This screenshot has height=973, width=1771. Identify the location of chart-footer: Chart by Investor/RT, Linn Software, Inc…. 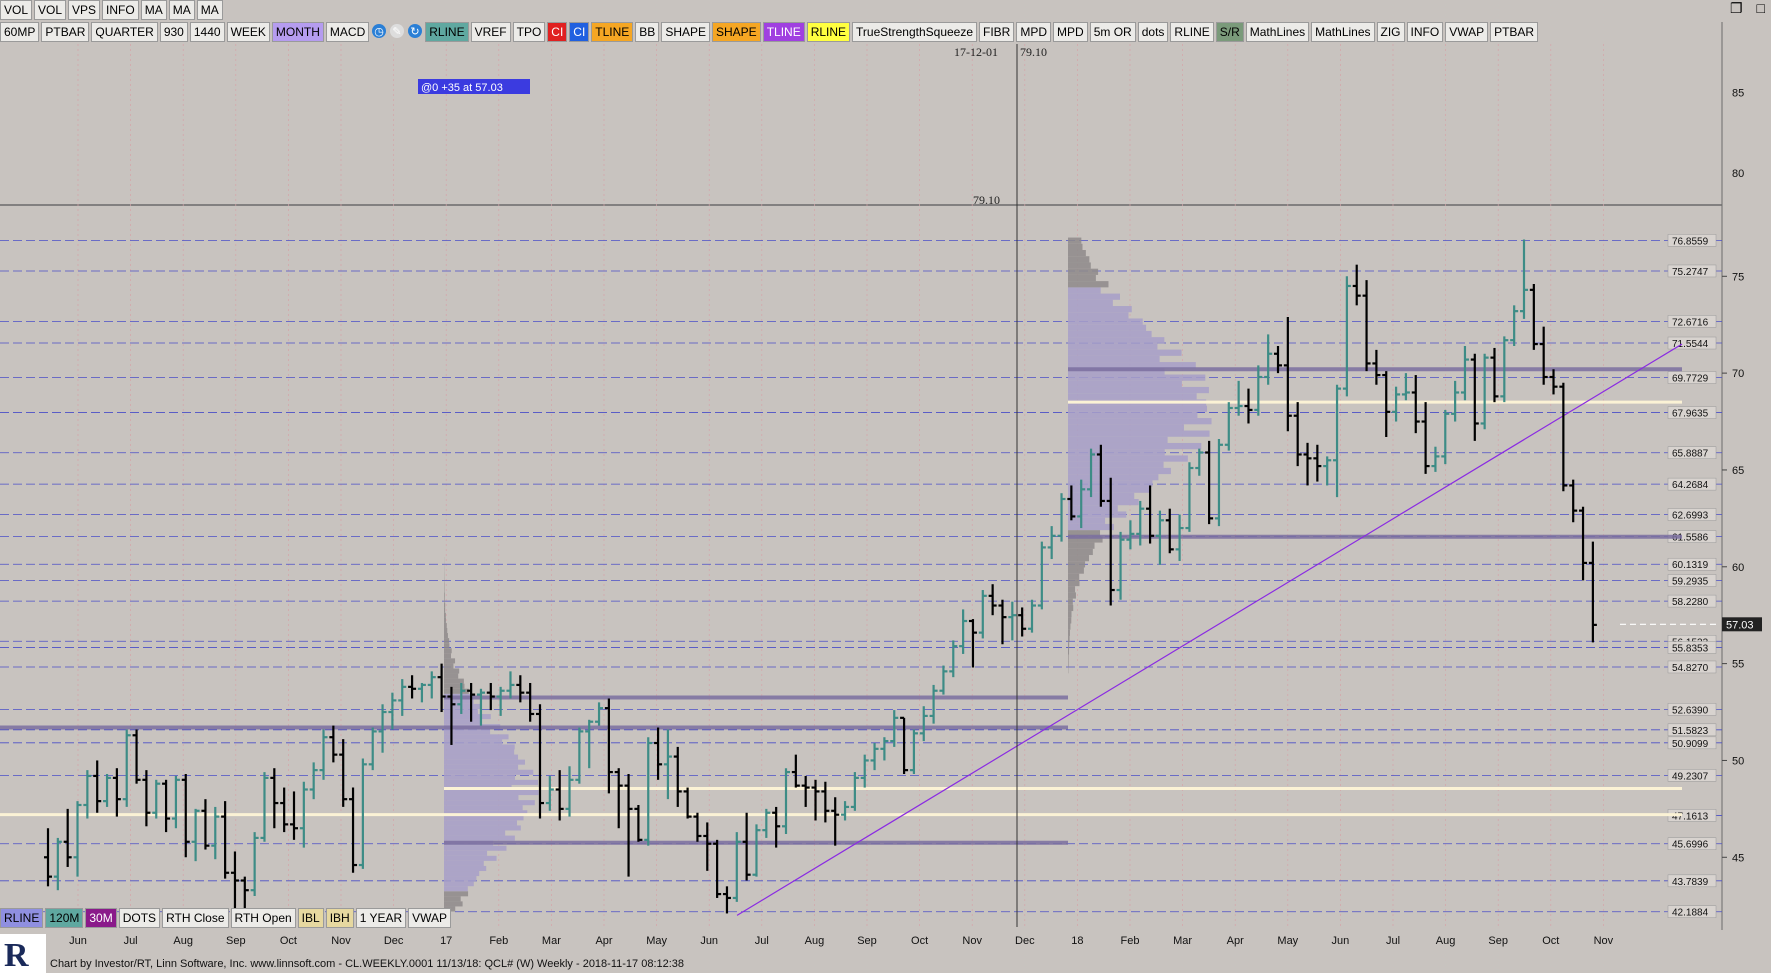
(367, 964).